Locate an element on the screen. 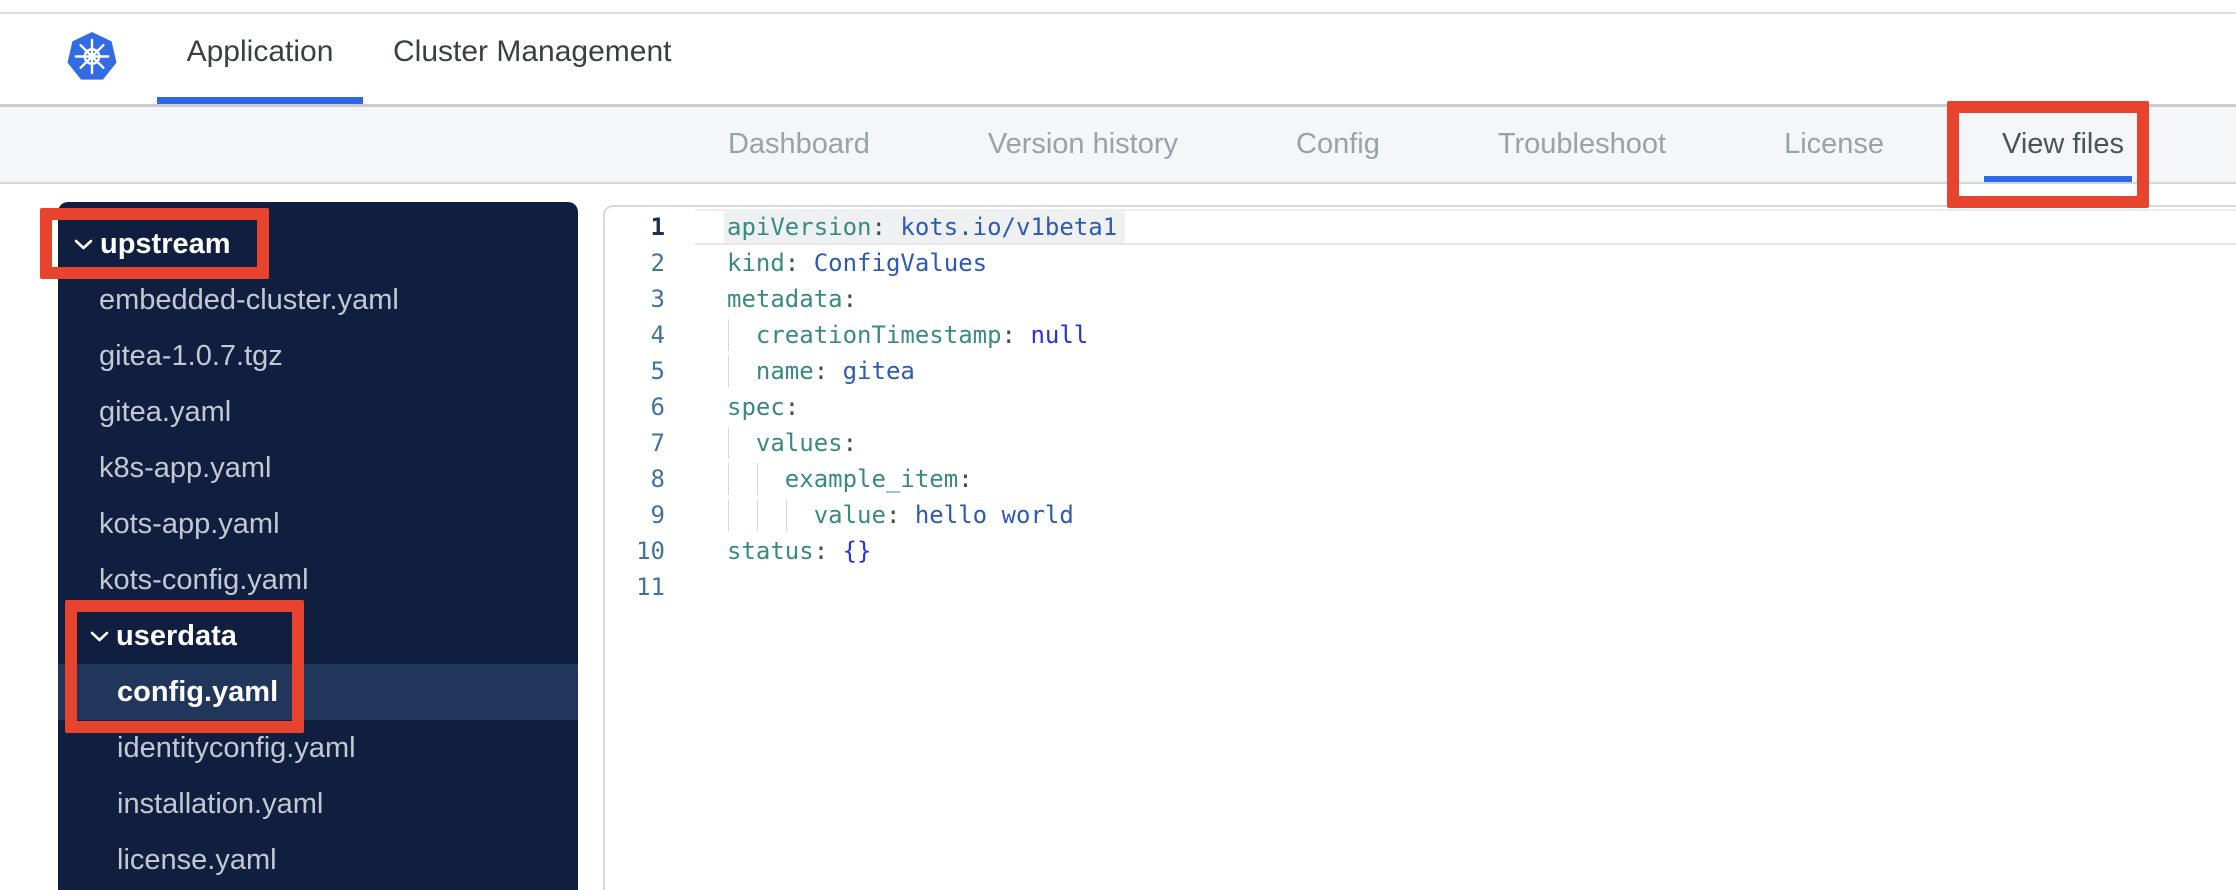  file-gitea-1-0-7-tgz: gitea-1.0.7.tgz is located at coordinates (318, 356).